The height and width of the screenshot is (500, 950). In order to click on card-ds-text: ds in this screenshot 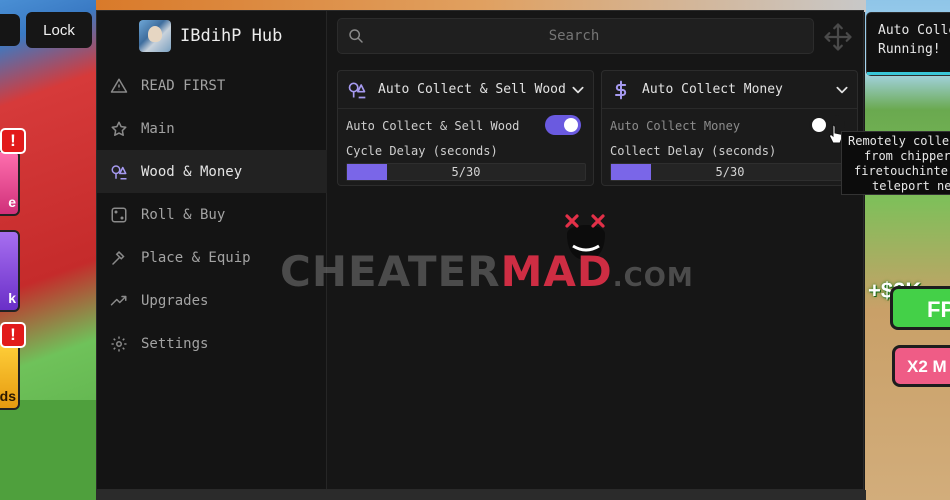, I will do `click(8, 396)`.